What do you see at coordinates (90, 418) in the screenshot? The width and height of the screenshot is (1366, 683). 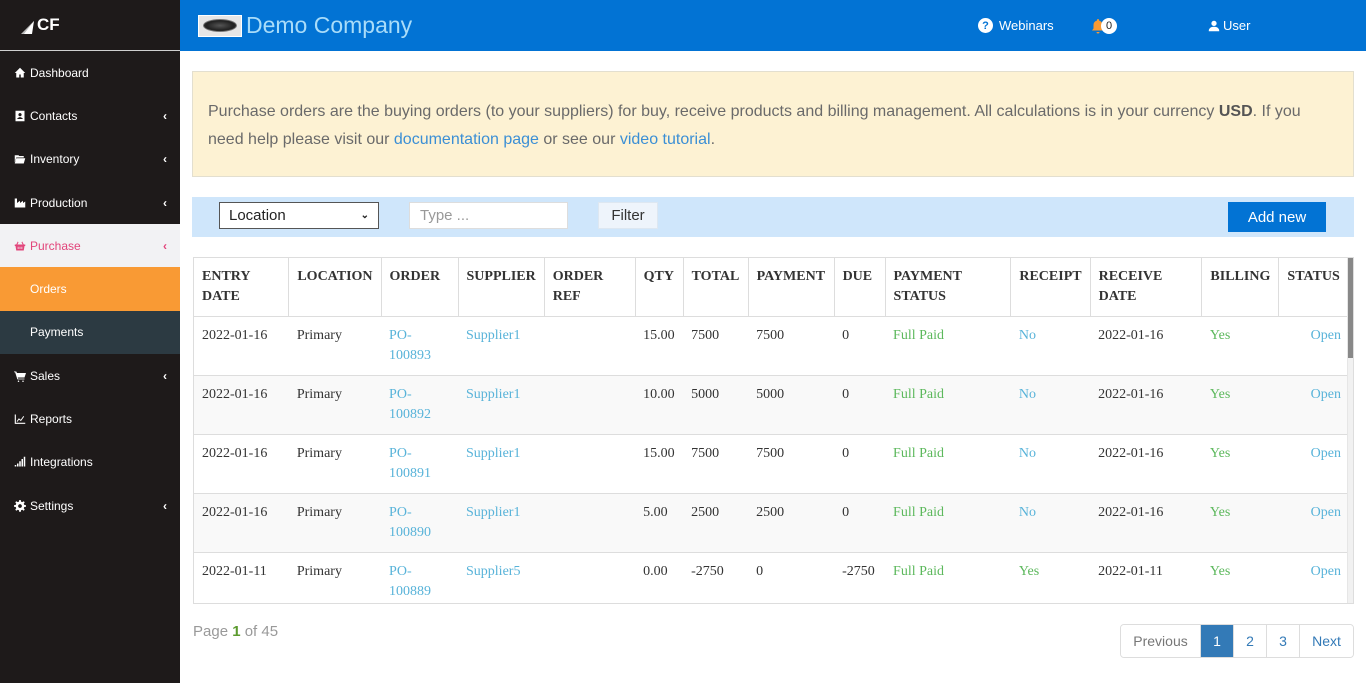 I see `sidebar-item-reports: Reports` at bounding box center [90, 418].